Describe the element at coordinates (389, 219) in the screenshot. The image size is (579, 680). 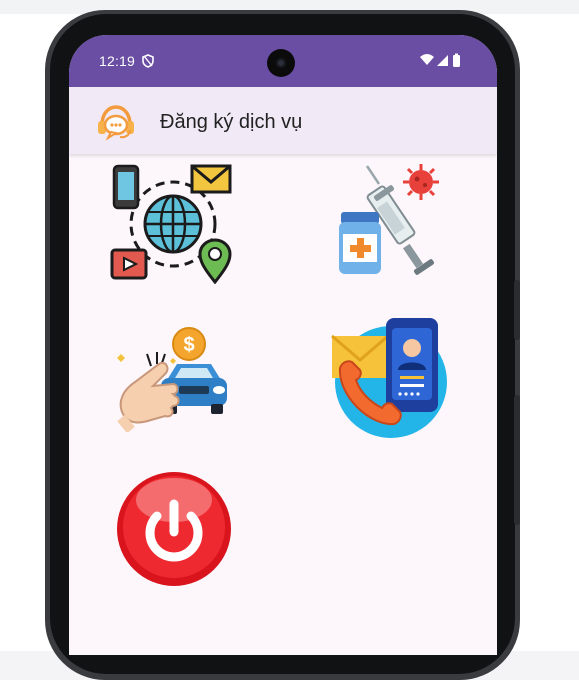
I see `vaccine-medicine-icon` at that location.